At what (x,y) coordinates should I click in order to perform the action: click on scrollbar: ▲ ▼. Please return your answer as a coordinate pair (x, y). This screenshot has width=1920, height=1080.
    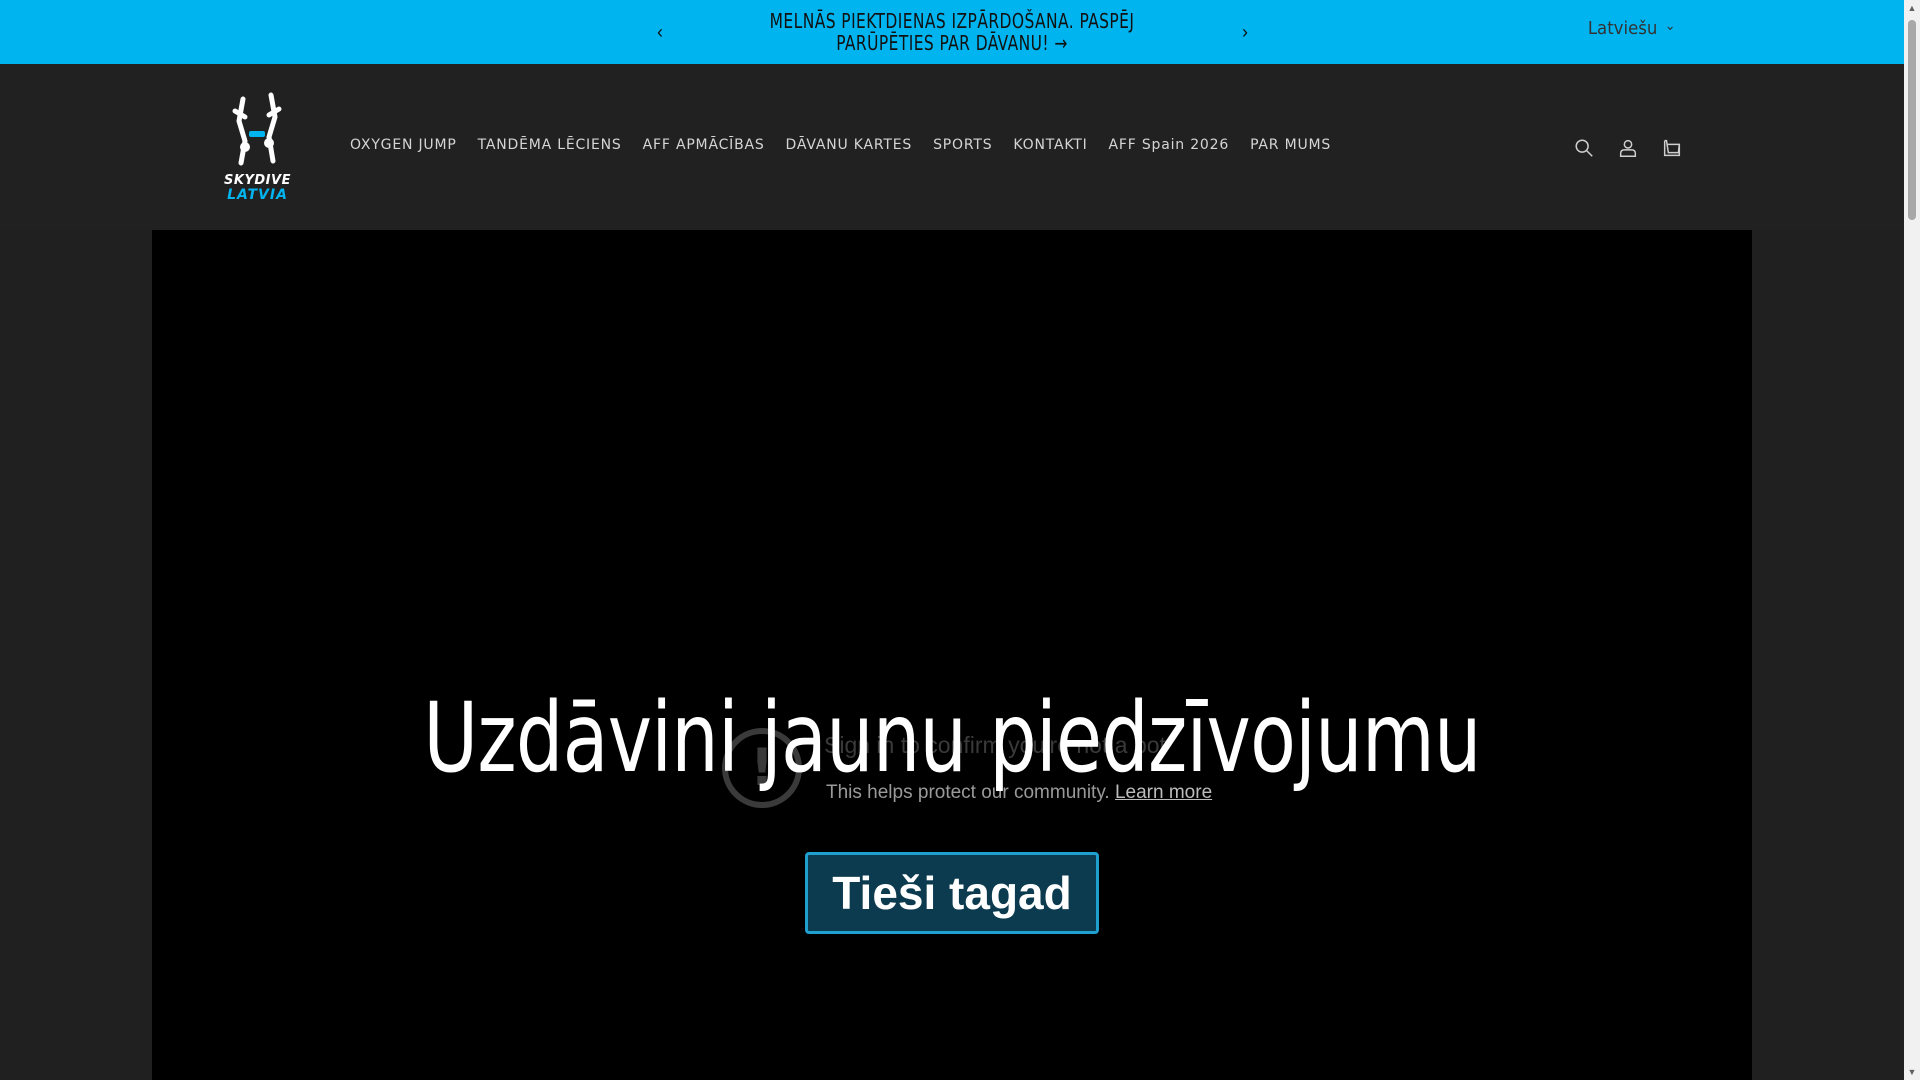
    Looking at the image, I should click on (1912, 540).